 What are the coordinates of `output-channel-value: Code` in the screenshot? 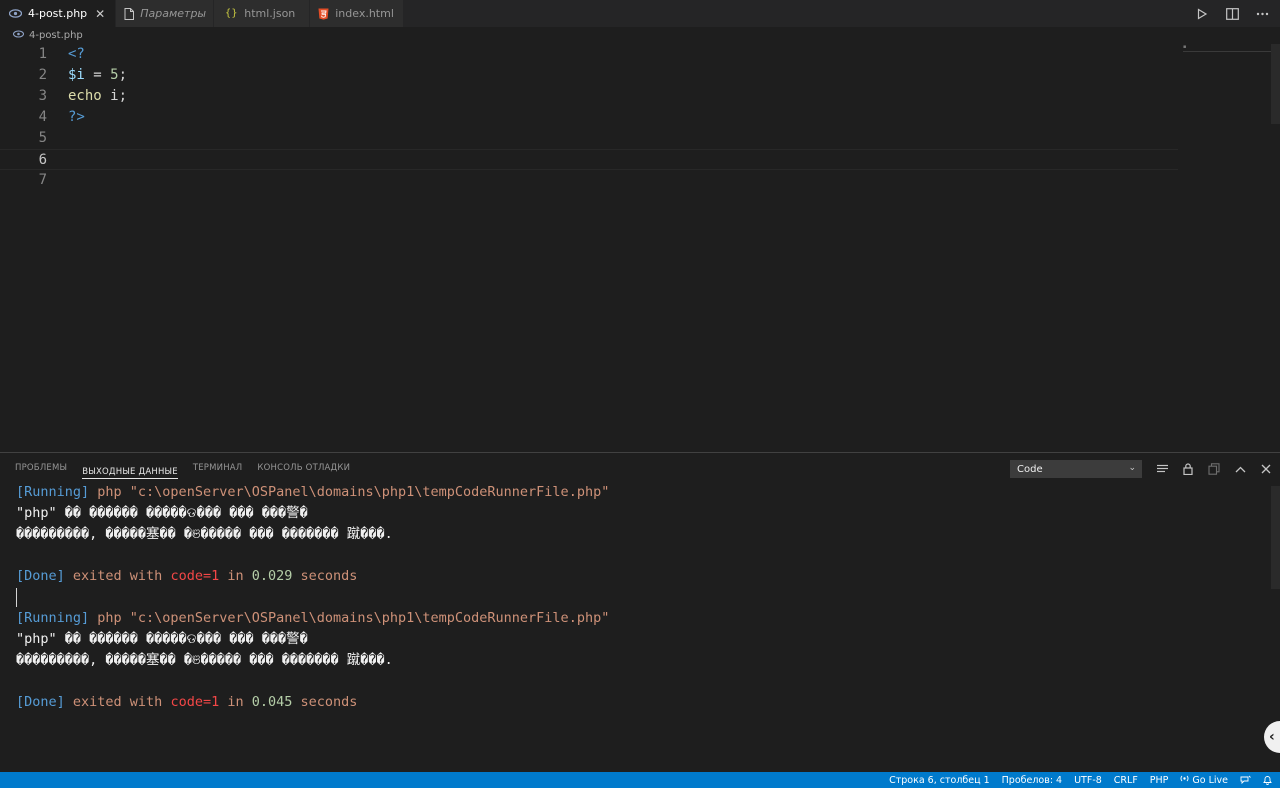 It's located at (1030, 469).